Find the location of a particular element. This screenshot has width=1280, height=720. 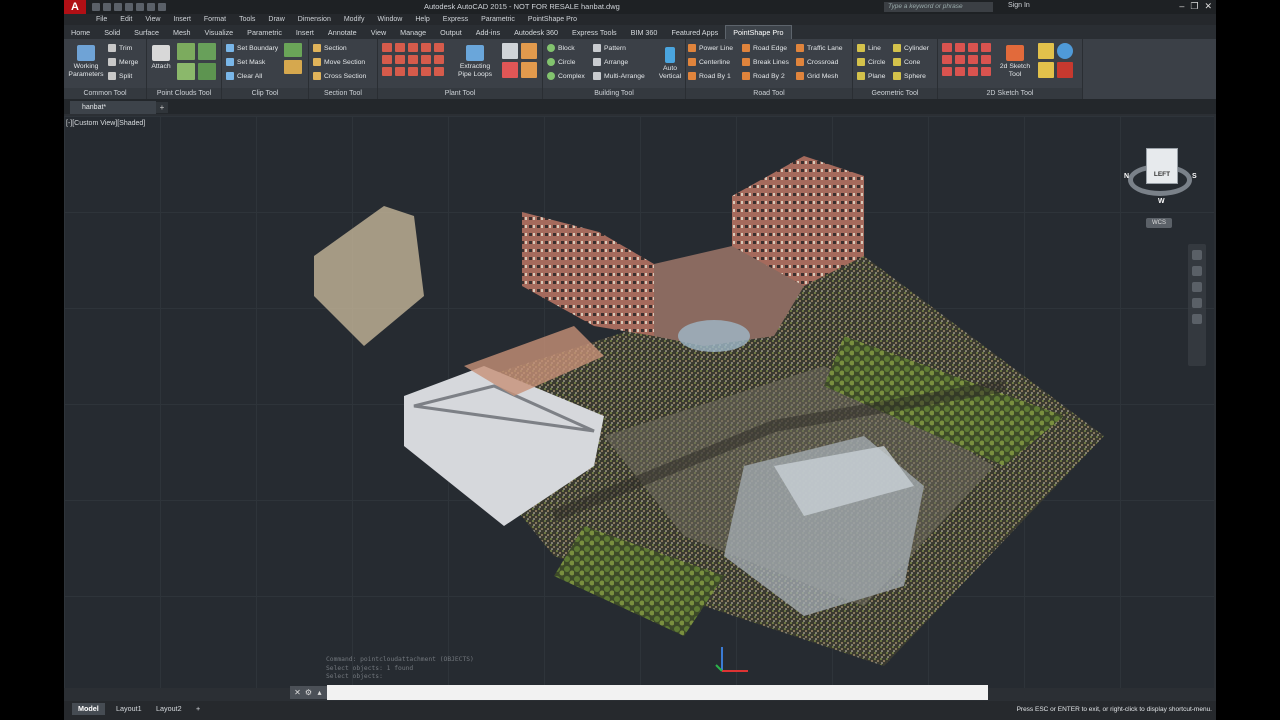

wrench-icon: ⚙ is located at coordinates (308, 692).